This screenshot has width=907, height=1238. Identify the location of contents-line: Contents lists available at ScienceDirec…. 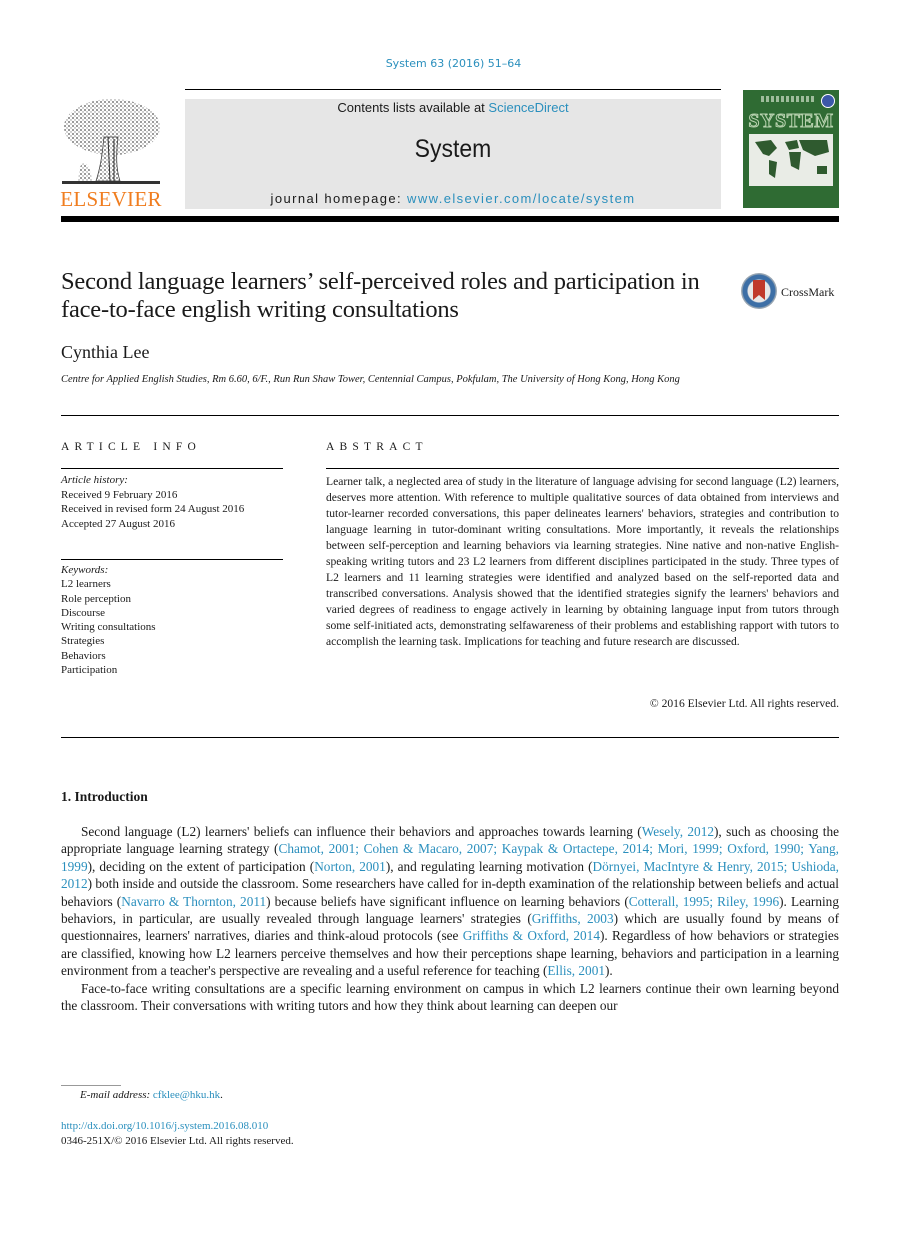
(453, 107).